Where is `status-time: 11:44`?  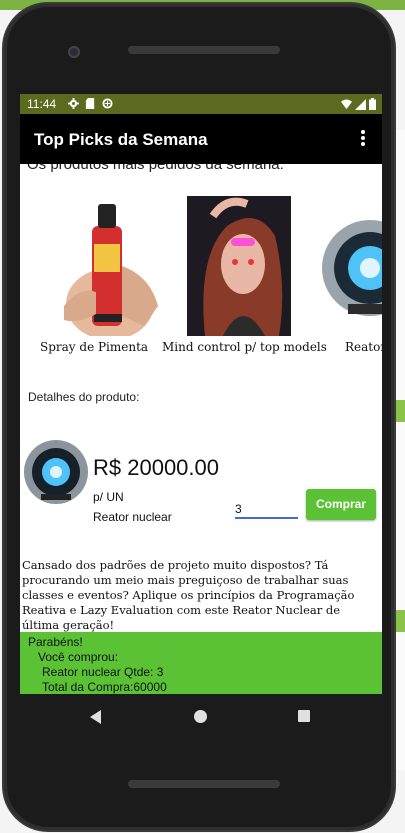 status-time: 11:44 is located at coordinates (42, 104).